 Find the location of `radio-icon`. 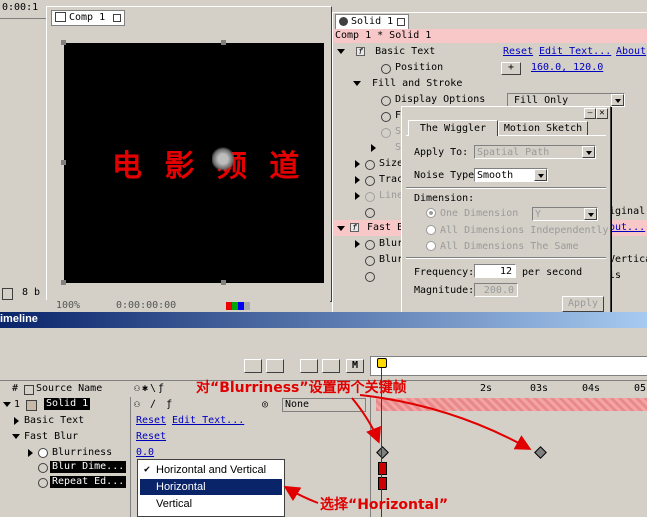

radio-icon is located at coordinates (431, 246).